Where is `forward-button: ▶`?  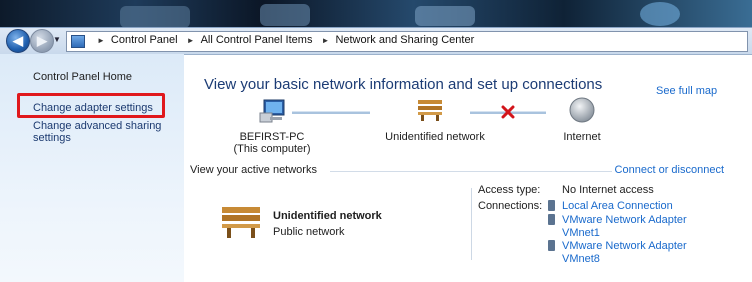
forward-button: ▶ is located at coordinates (42, 41).